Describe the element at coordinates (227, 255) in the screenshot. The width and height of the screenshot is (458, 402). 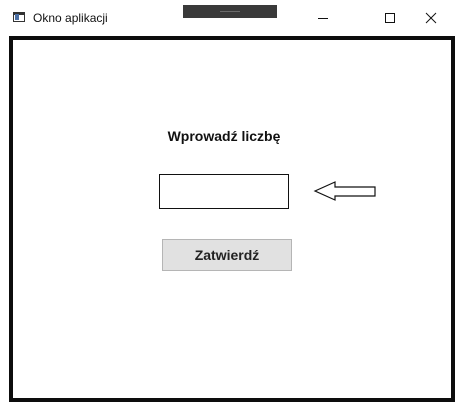
I see `submit-button: Zatwierdź` at that location.